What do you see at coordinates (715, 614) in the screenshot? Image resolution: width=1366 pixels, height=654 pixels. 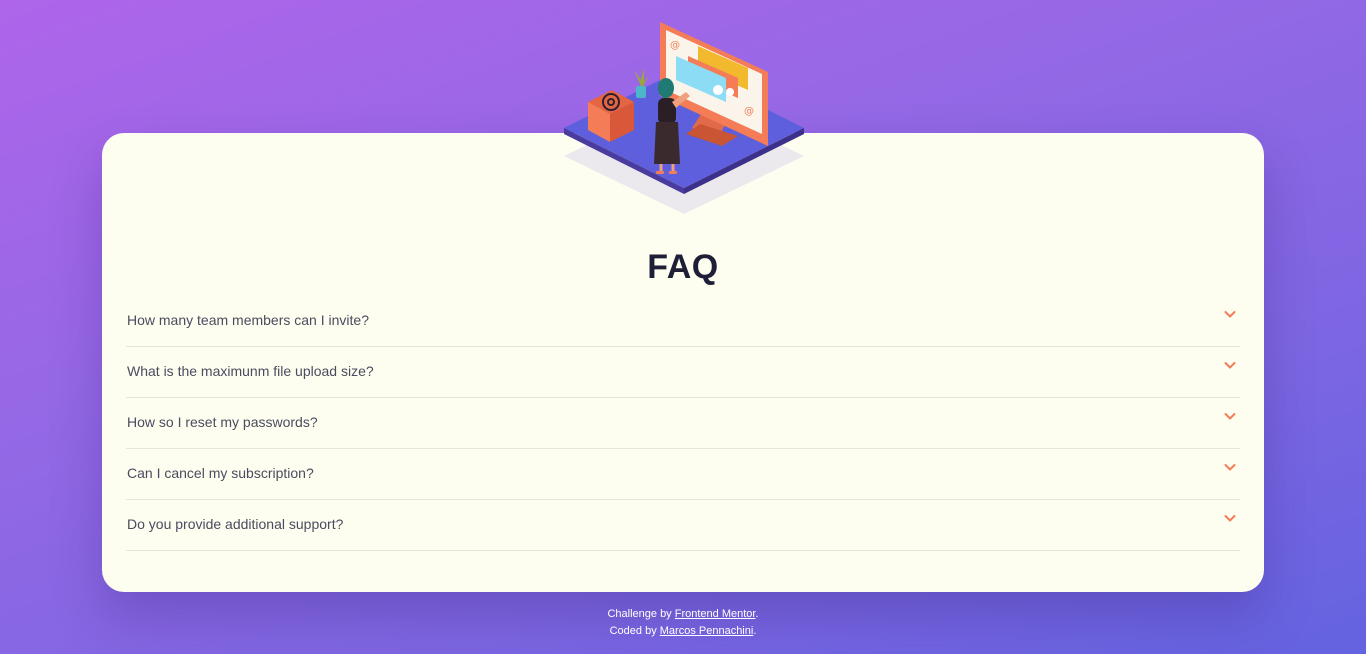 I see `frontend-mentor-link: Frontend Mentor` at bounding box center [715, 614].